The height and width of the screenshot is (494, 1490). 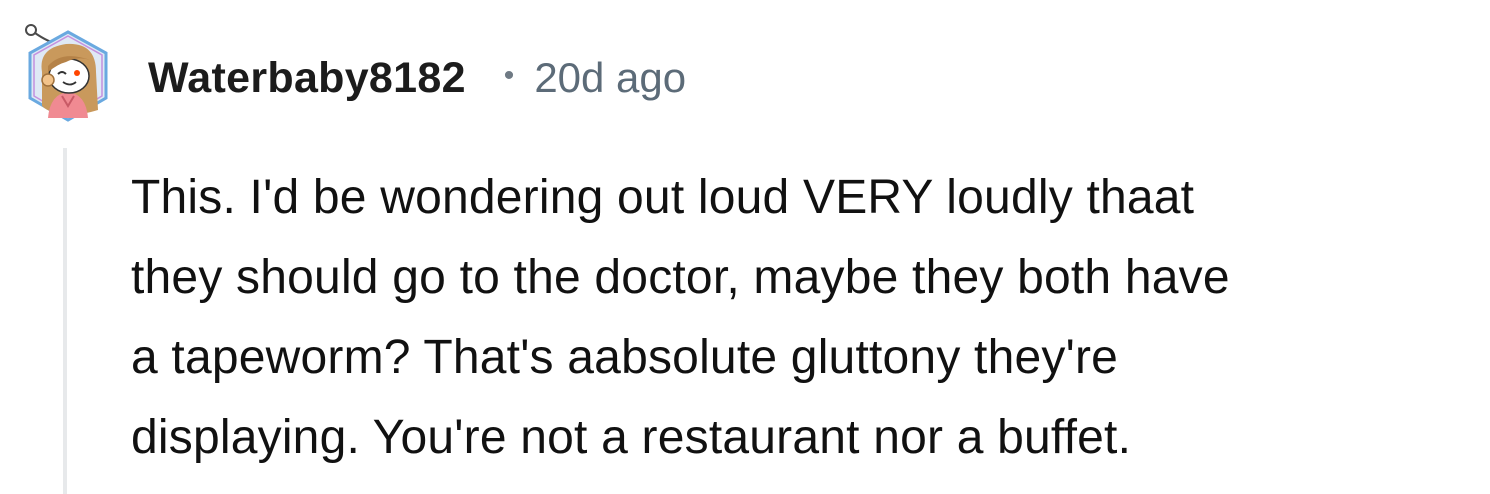 What do you see at coordinates (307, 78) in the screenshot?
I see `username-link: Waterbaby8182` at bounding box center [307, 78].